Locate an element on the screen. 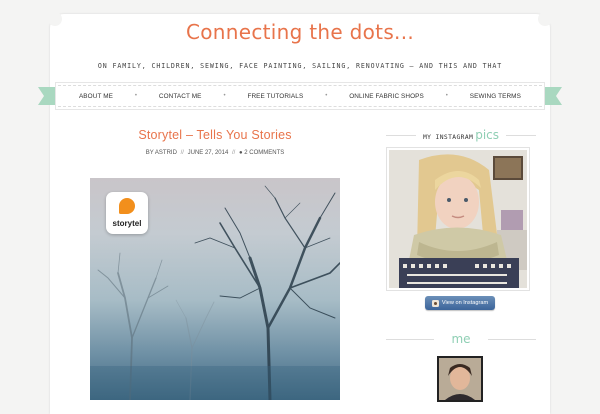  nav-item-online-fabric-shops: ONLINE FABRIC SHOPS is located at coordinates (386, 96).